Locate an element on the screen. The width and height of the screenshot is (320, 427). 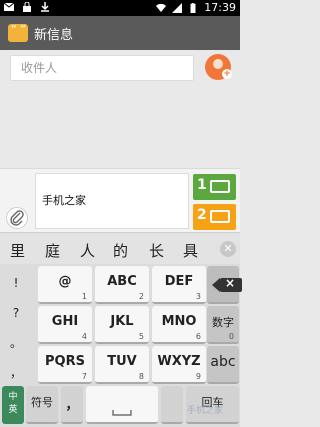
key-1: @ 1 is located at coordinates (65, 285).